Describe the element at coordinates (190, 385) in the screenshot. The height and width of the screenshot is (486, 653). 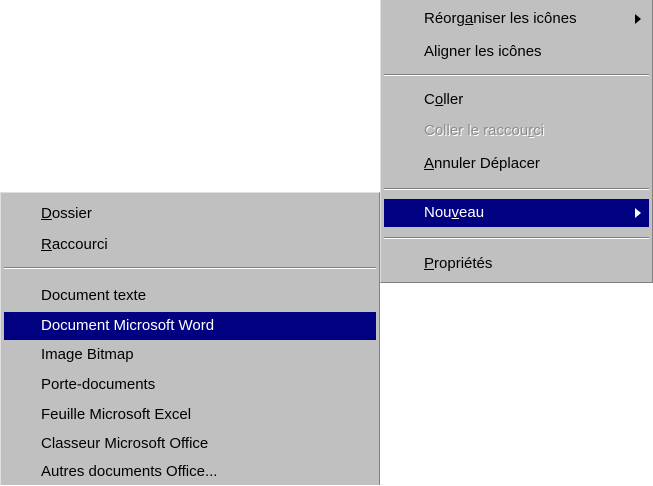
I see `submenu-item-briefcase: Porte-documents` at that location.